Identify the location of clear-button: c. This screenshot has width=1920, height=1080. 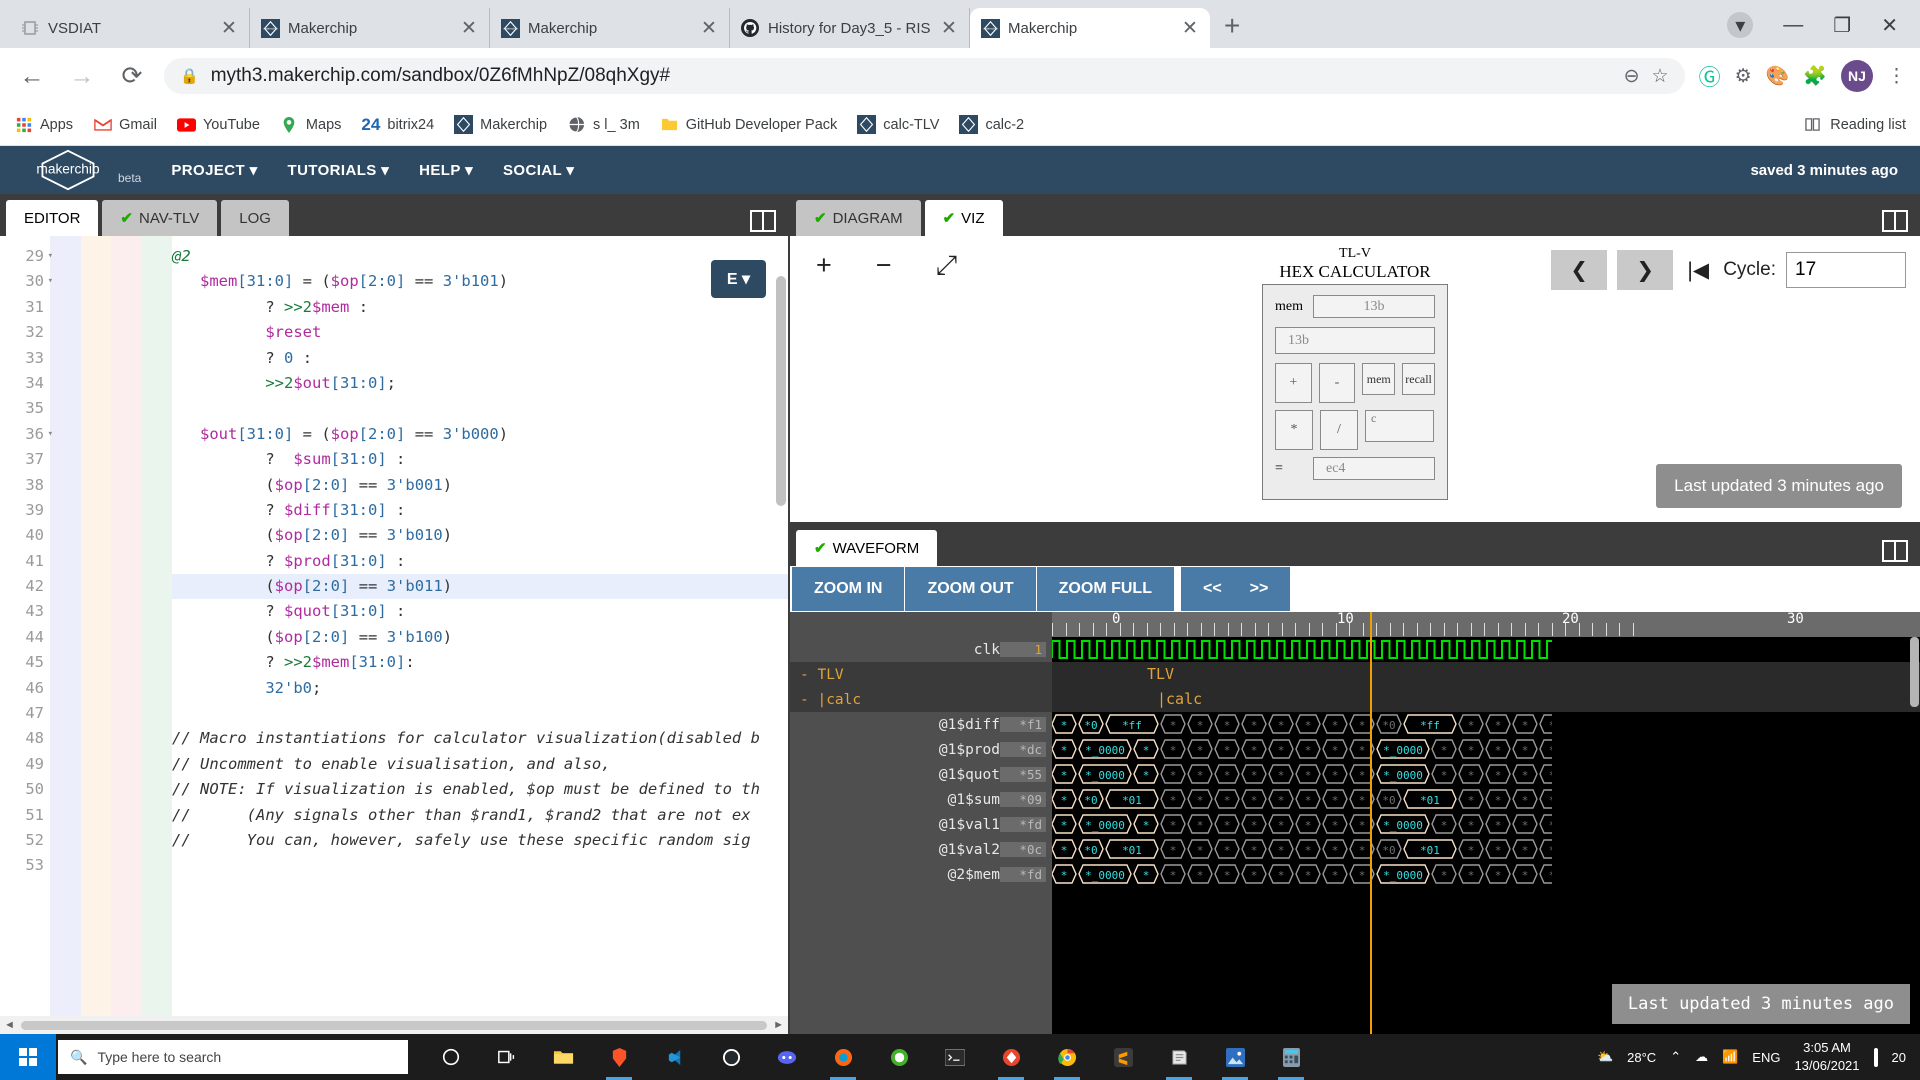
(1399, 426).